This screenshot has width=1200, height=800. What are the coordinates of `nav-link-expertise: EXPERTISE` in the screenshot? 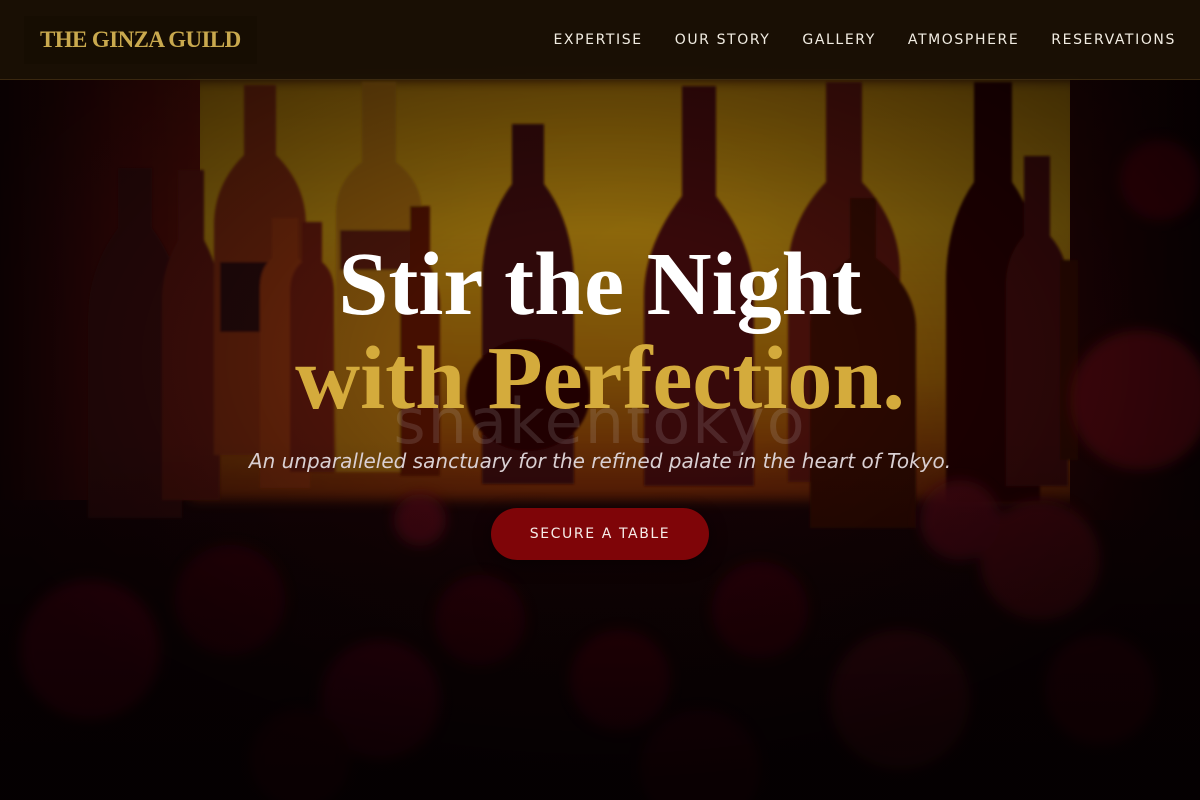 It's located at (597, 40).